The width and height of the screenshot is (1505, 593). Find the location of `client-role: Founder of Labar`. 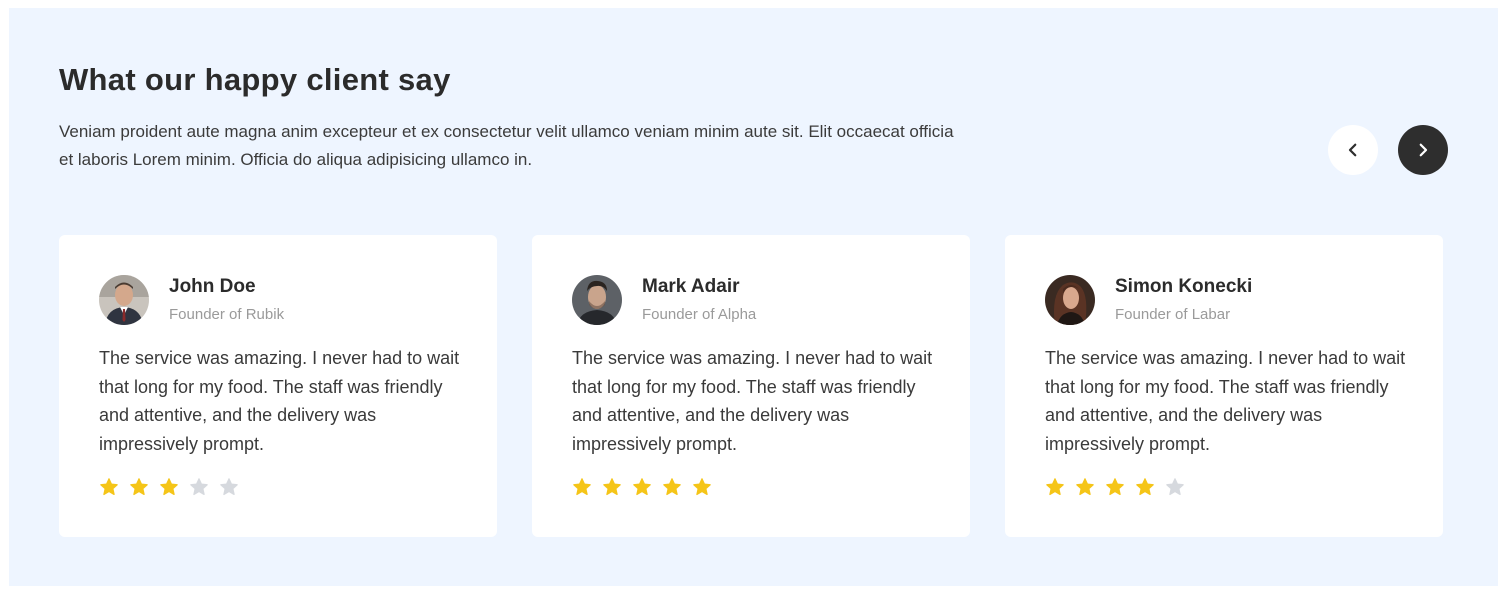

client-role: Founder of Labar is located at coordinates (1173, 314).